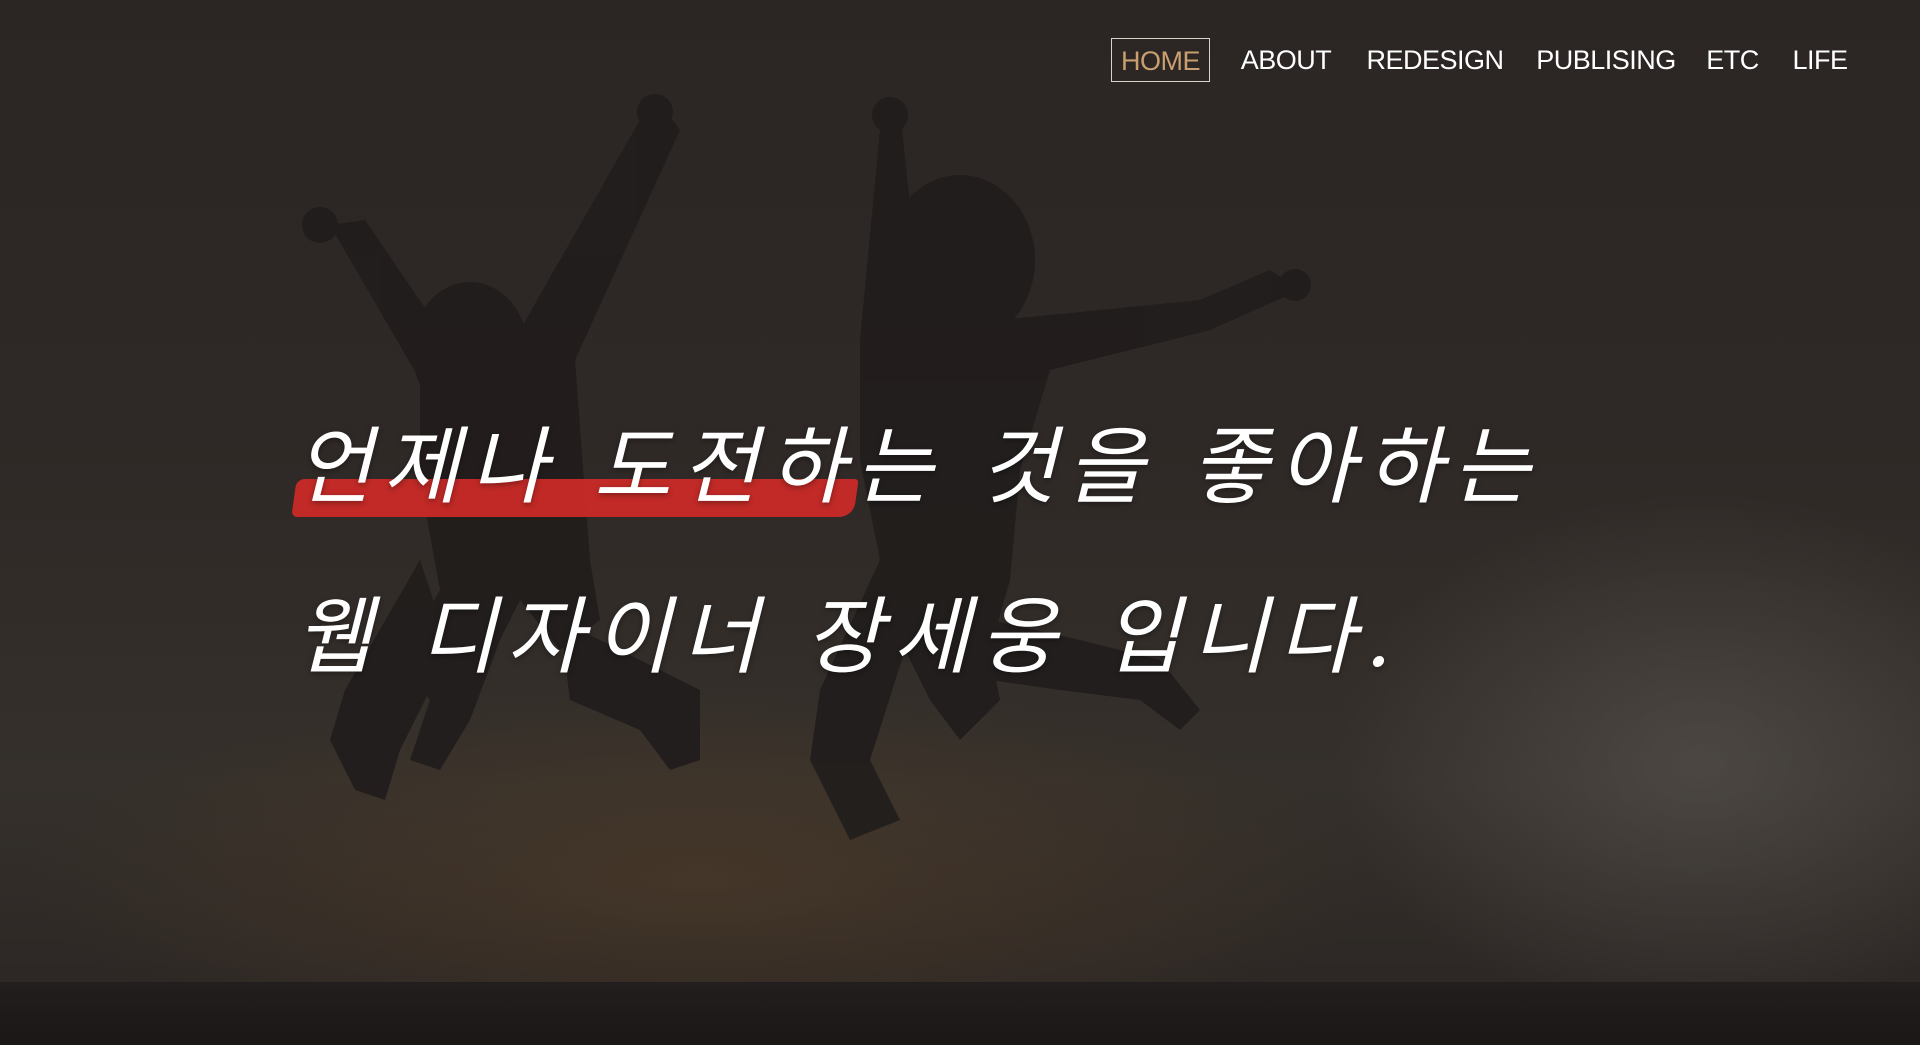 The image size is (1920, 1045). Describe the element at coordinates (960, 61) in the screenshot. I see `main-nav: HOME ABOUT REDESIGN PUBLISING ETC LIFE` at that location.